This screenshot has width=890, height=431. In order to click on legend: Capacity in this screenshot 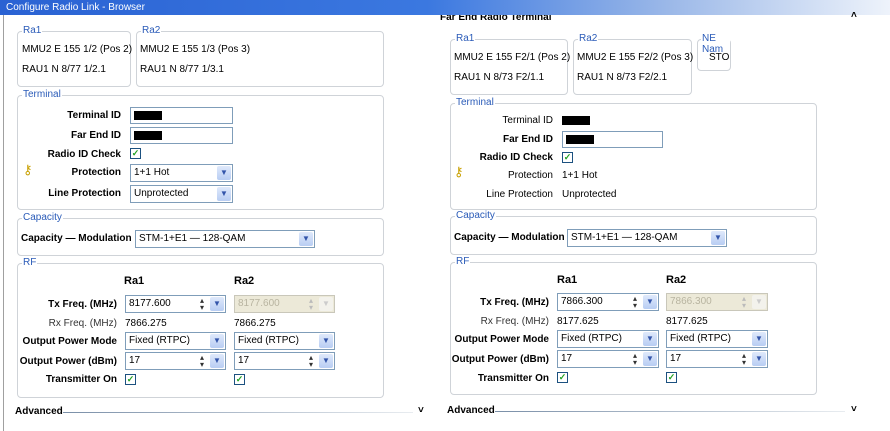, I will do `click(475, 215)`.